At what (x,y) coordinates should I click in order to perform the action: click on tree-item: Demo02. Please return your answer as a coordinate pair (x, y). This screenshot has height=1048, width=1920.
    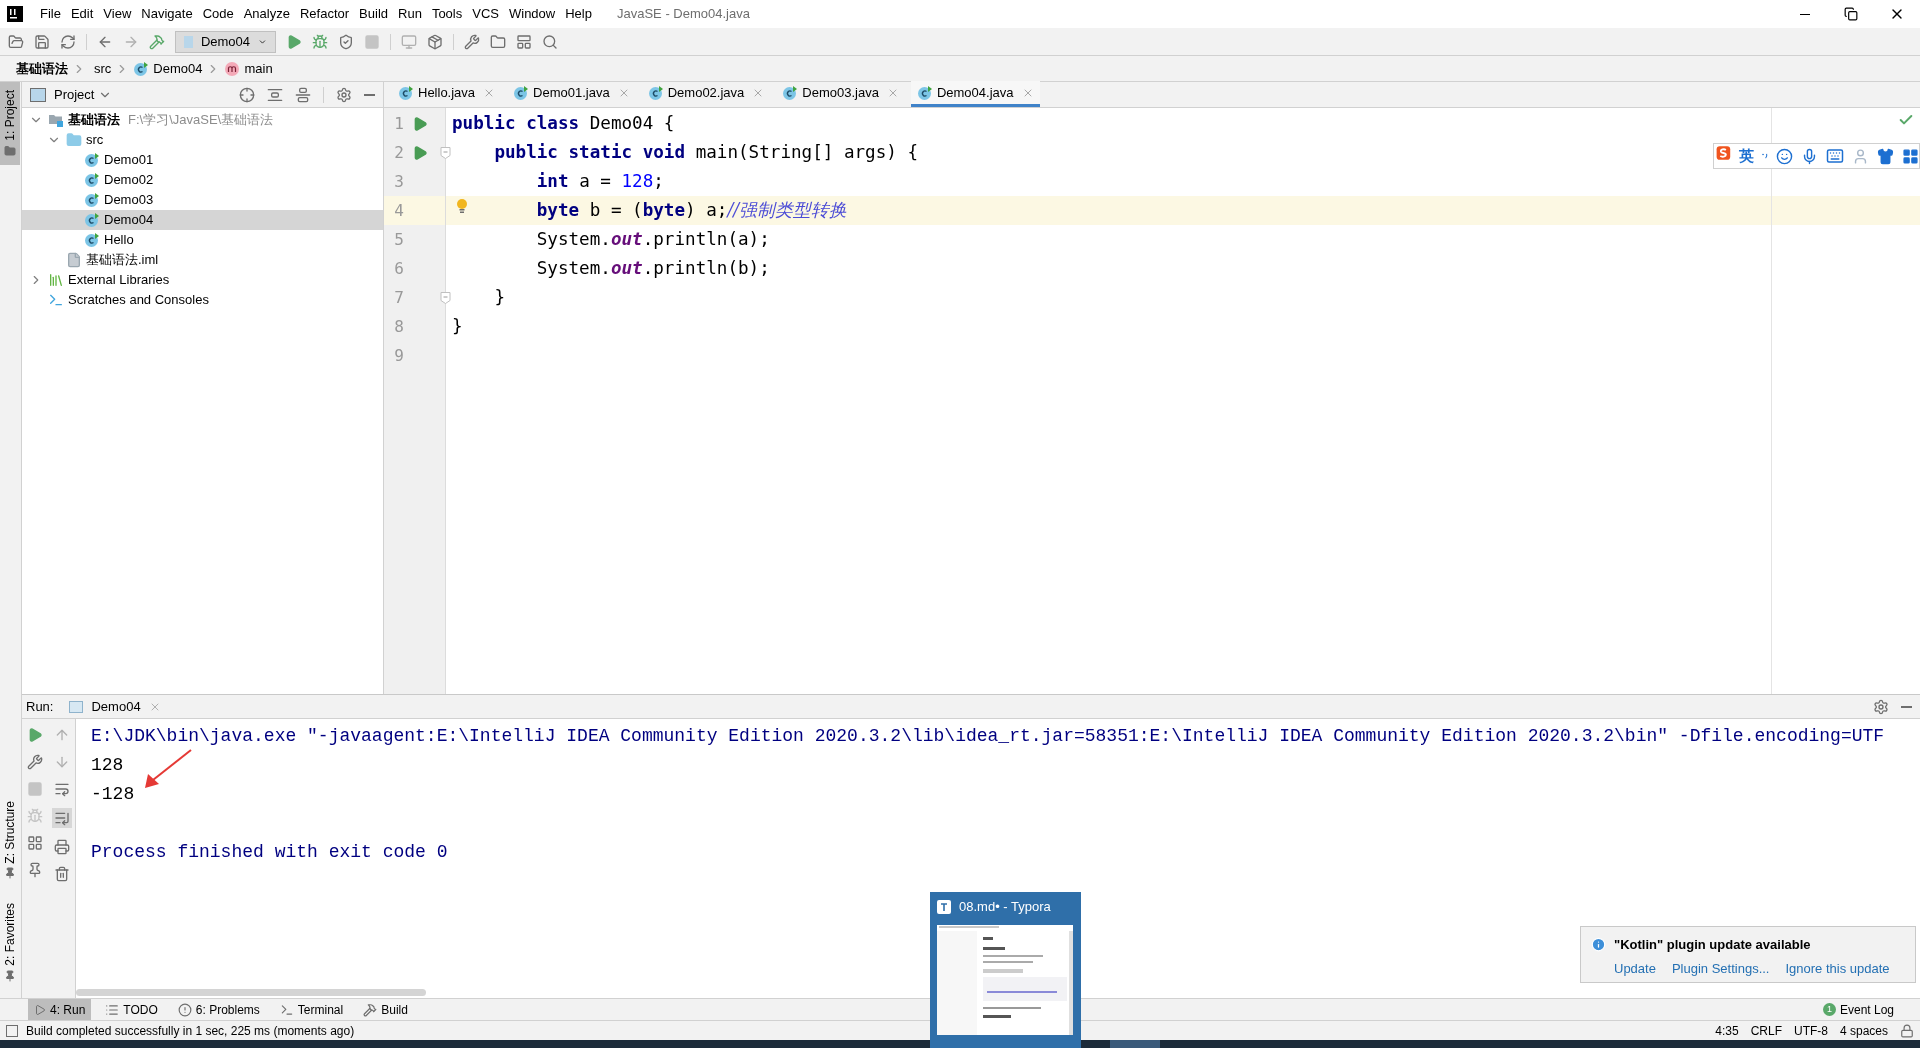
    Looking at the image, I should click on (202, 180).